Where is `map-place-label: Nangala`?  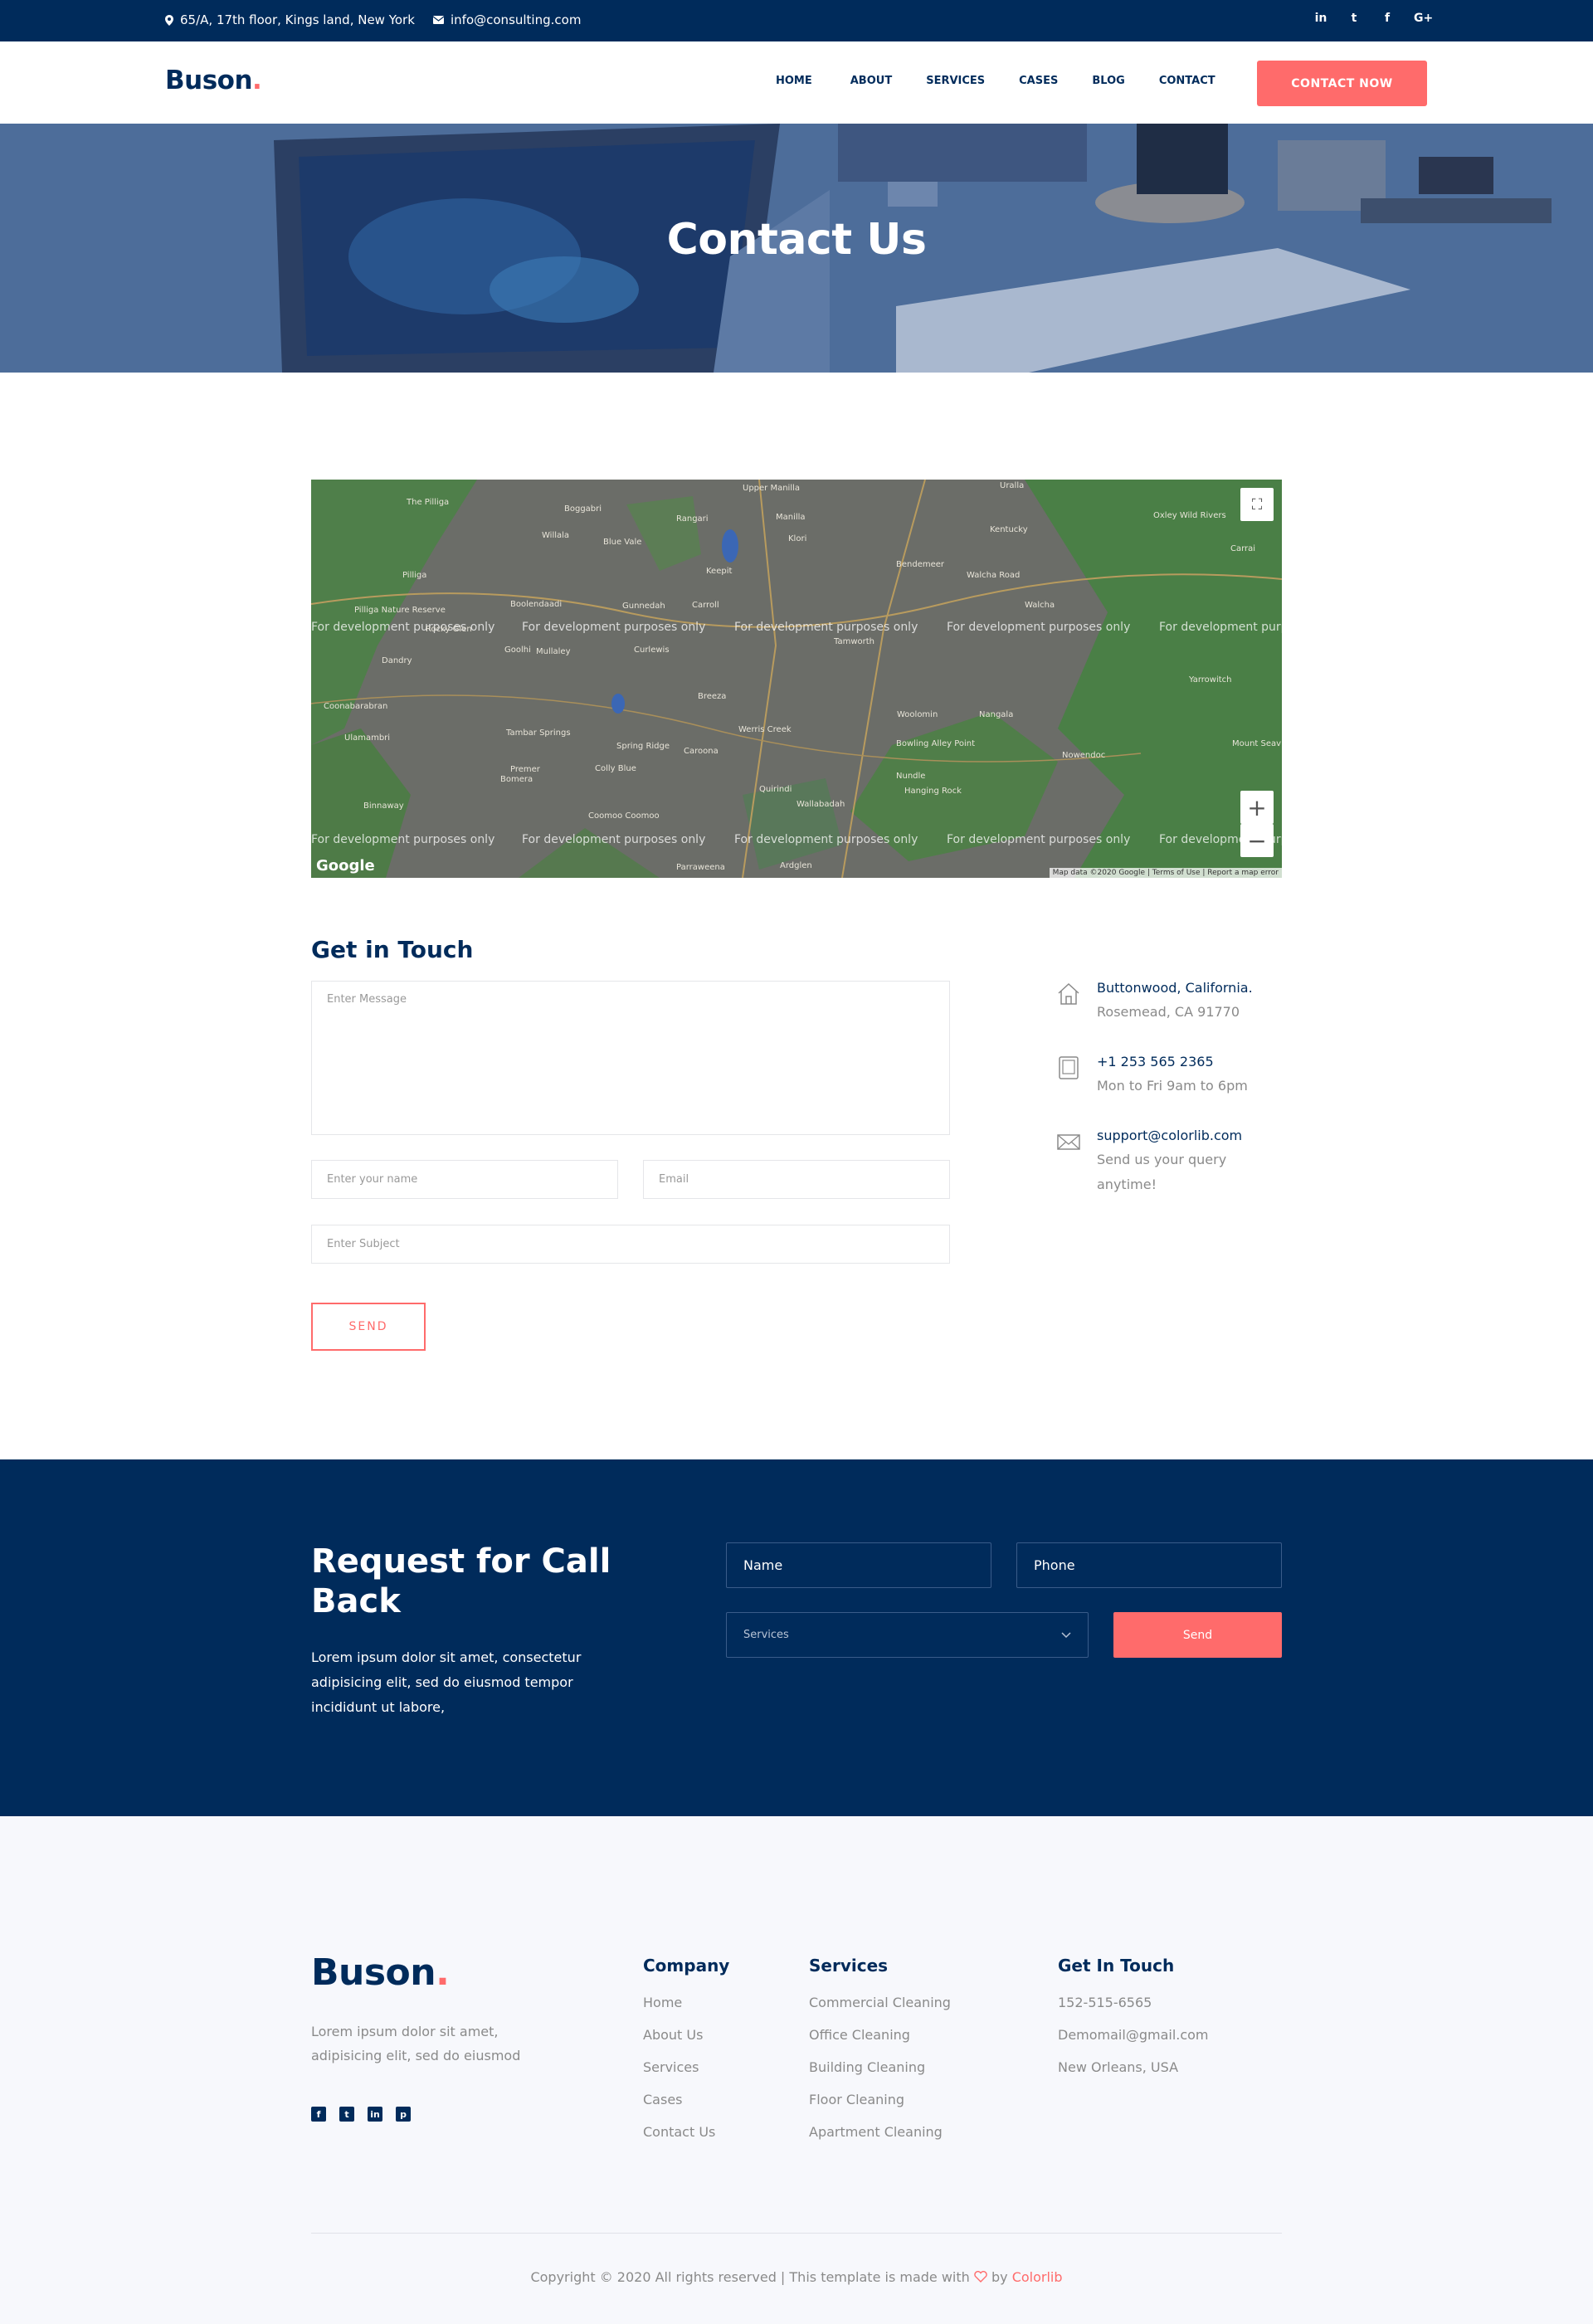 map-place-label: Nangala is located at coordinates (996, 714).